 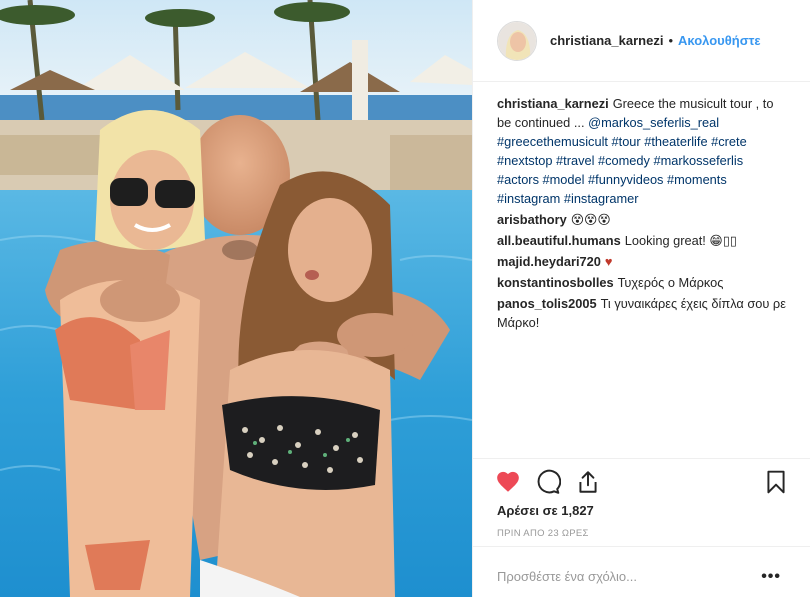 What do you see at coordinates (543, 533) in the screenshot?
I see `post-timestamp: ΠΡΙΝ ΑΠΟ 23 ΩΡΕΣ` at bounding box center [543, 533].